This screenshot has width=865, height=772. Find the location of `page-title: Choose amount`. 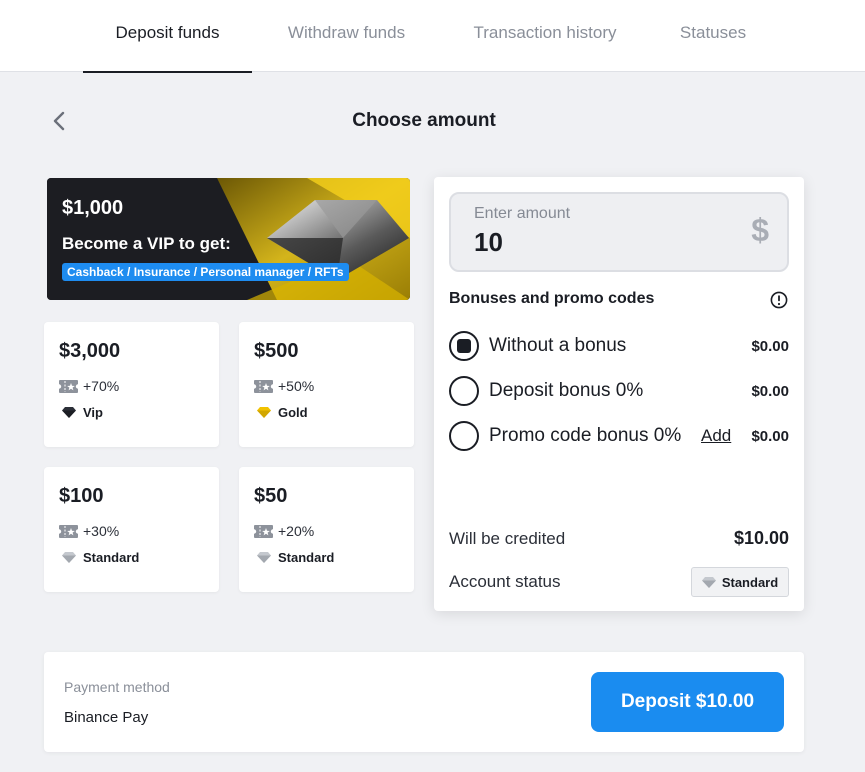

page-title: Choose amount is located at coordinates (424, 120).